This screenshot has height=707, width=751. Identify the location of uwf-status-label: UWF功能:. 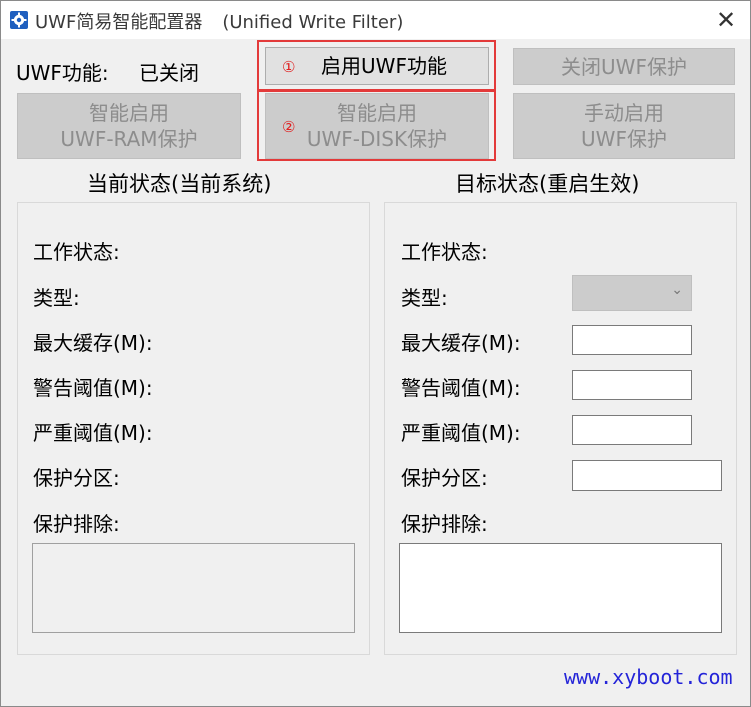
(62, 73).